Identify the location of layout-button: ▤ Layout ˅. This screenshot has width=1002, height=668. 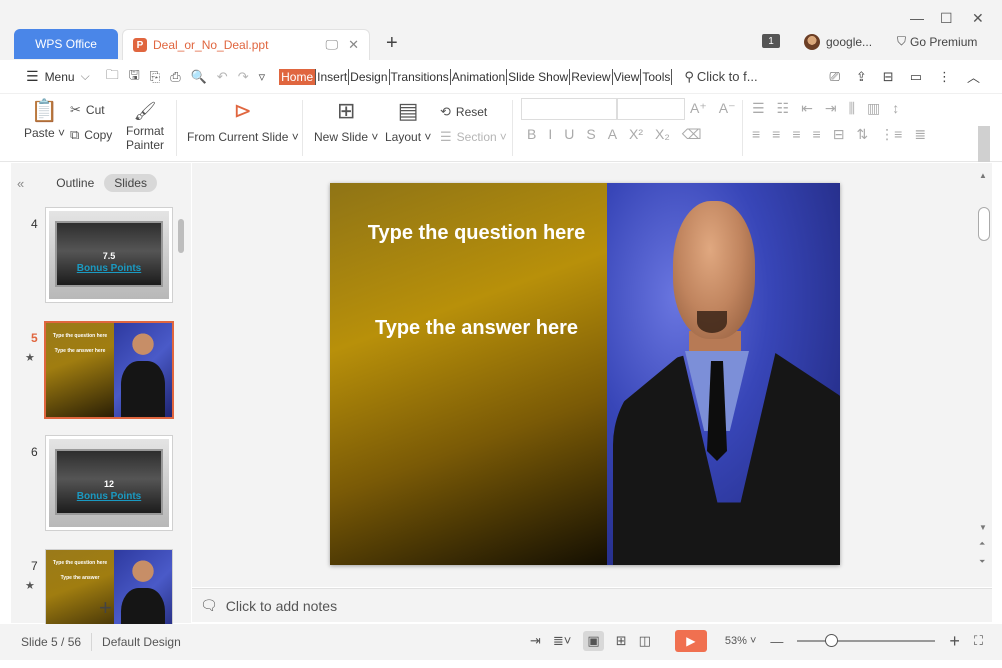
(408, 121).